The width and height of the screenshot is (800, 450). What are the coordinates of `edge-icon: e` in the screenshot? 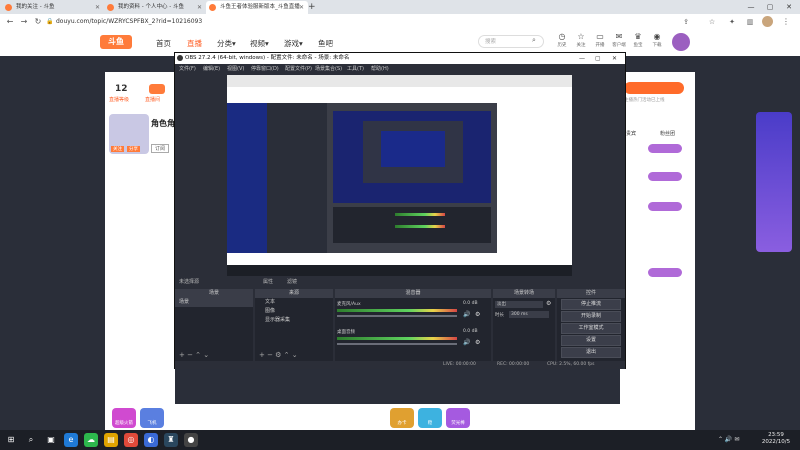 It's located at (71, 440).